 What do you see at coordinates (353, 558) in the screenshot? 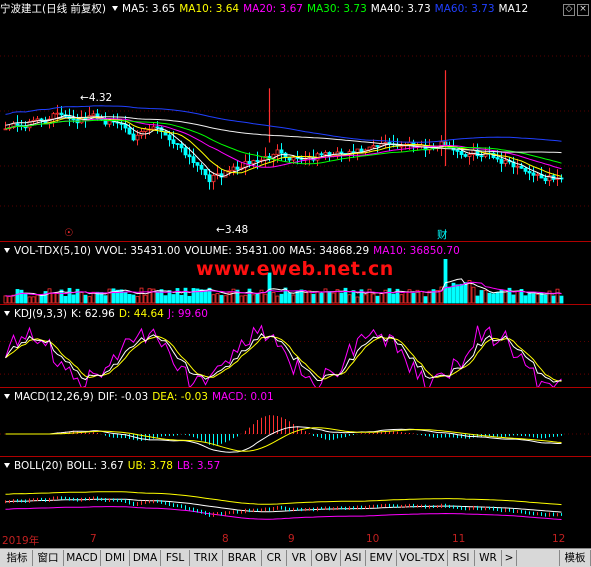
I see `tab-11: ASI` at bounding box center [353, 558].